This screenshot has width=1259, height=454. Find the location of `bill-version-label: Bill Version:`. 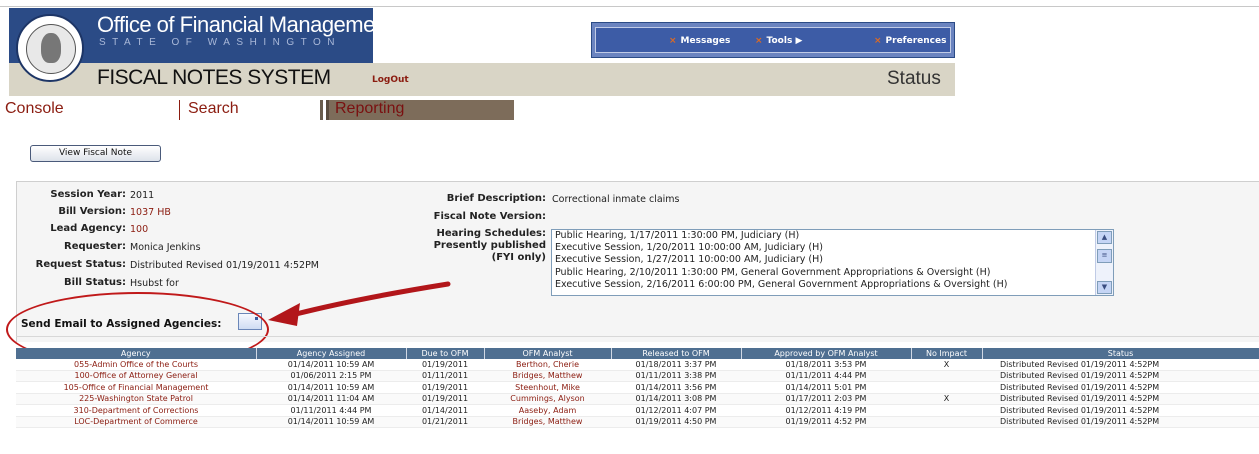

bill-version-label: Bill Version: is located at coordinates (92, 211).